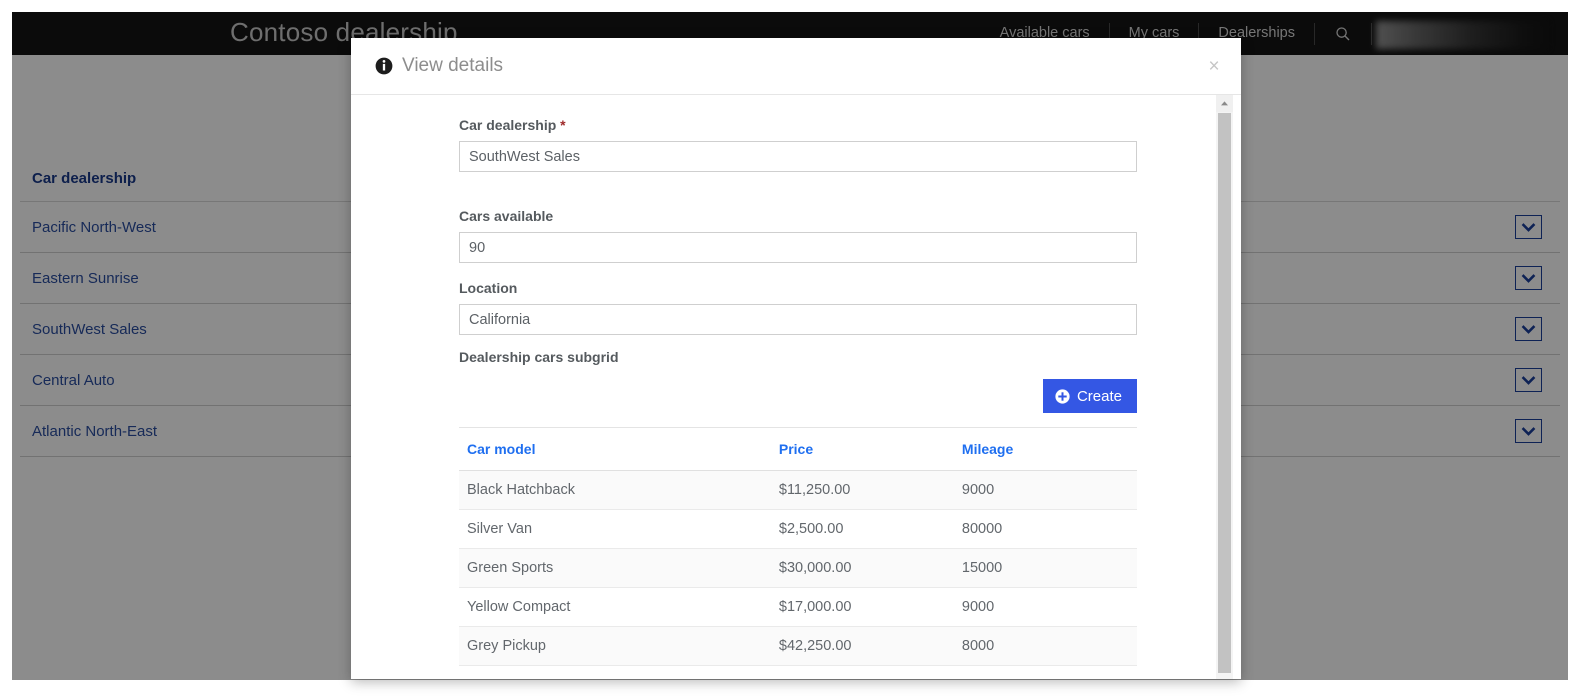 The height and width of the screenshot is (697, 1580). What do you see at coordinates (798, 247) in the screenshot?
I see `cars-available-input` at bounding box center [798, 247].